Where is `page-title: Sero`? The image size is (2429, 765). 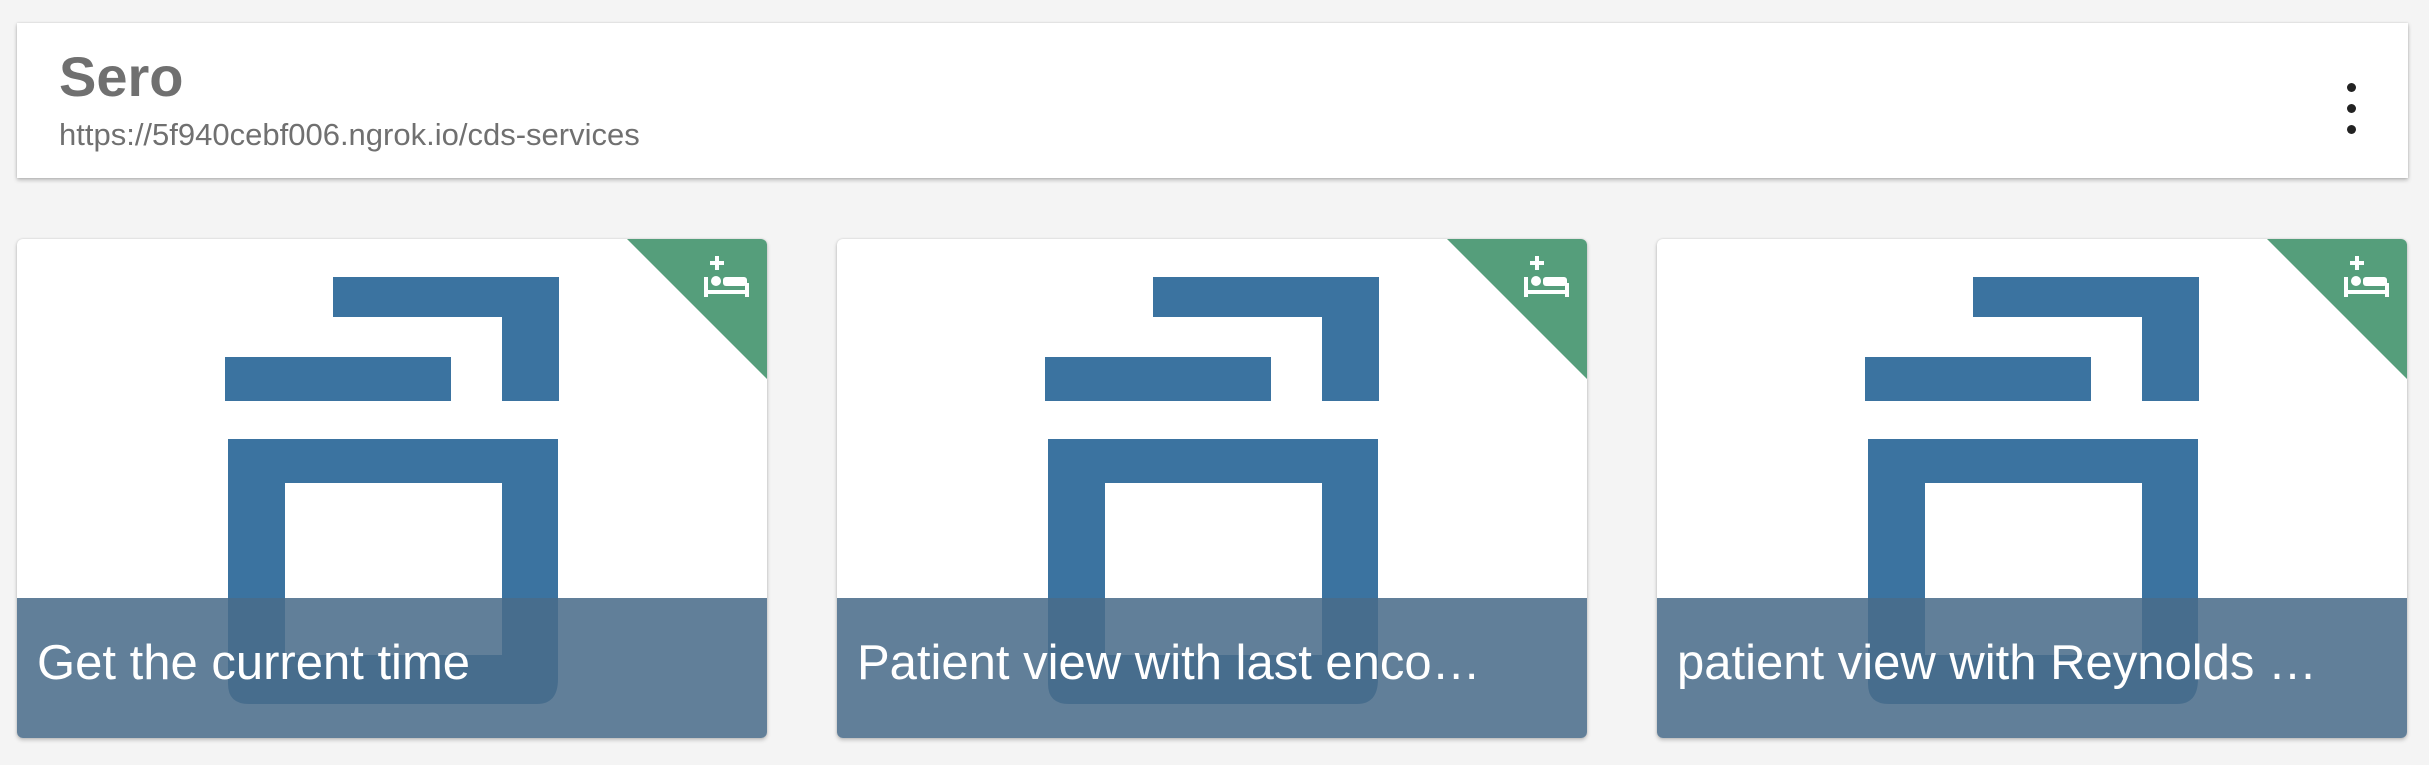
page-title: Sero is located at coordinates (121, 76).